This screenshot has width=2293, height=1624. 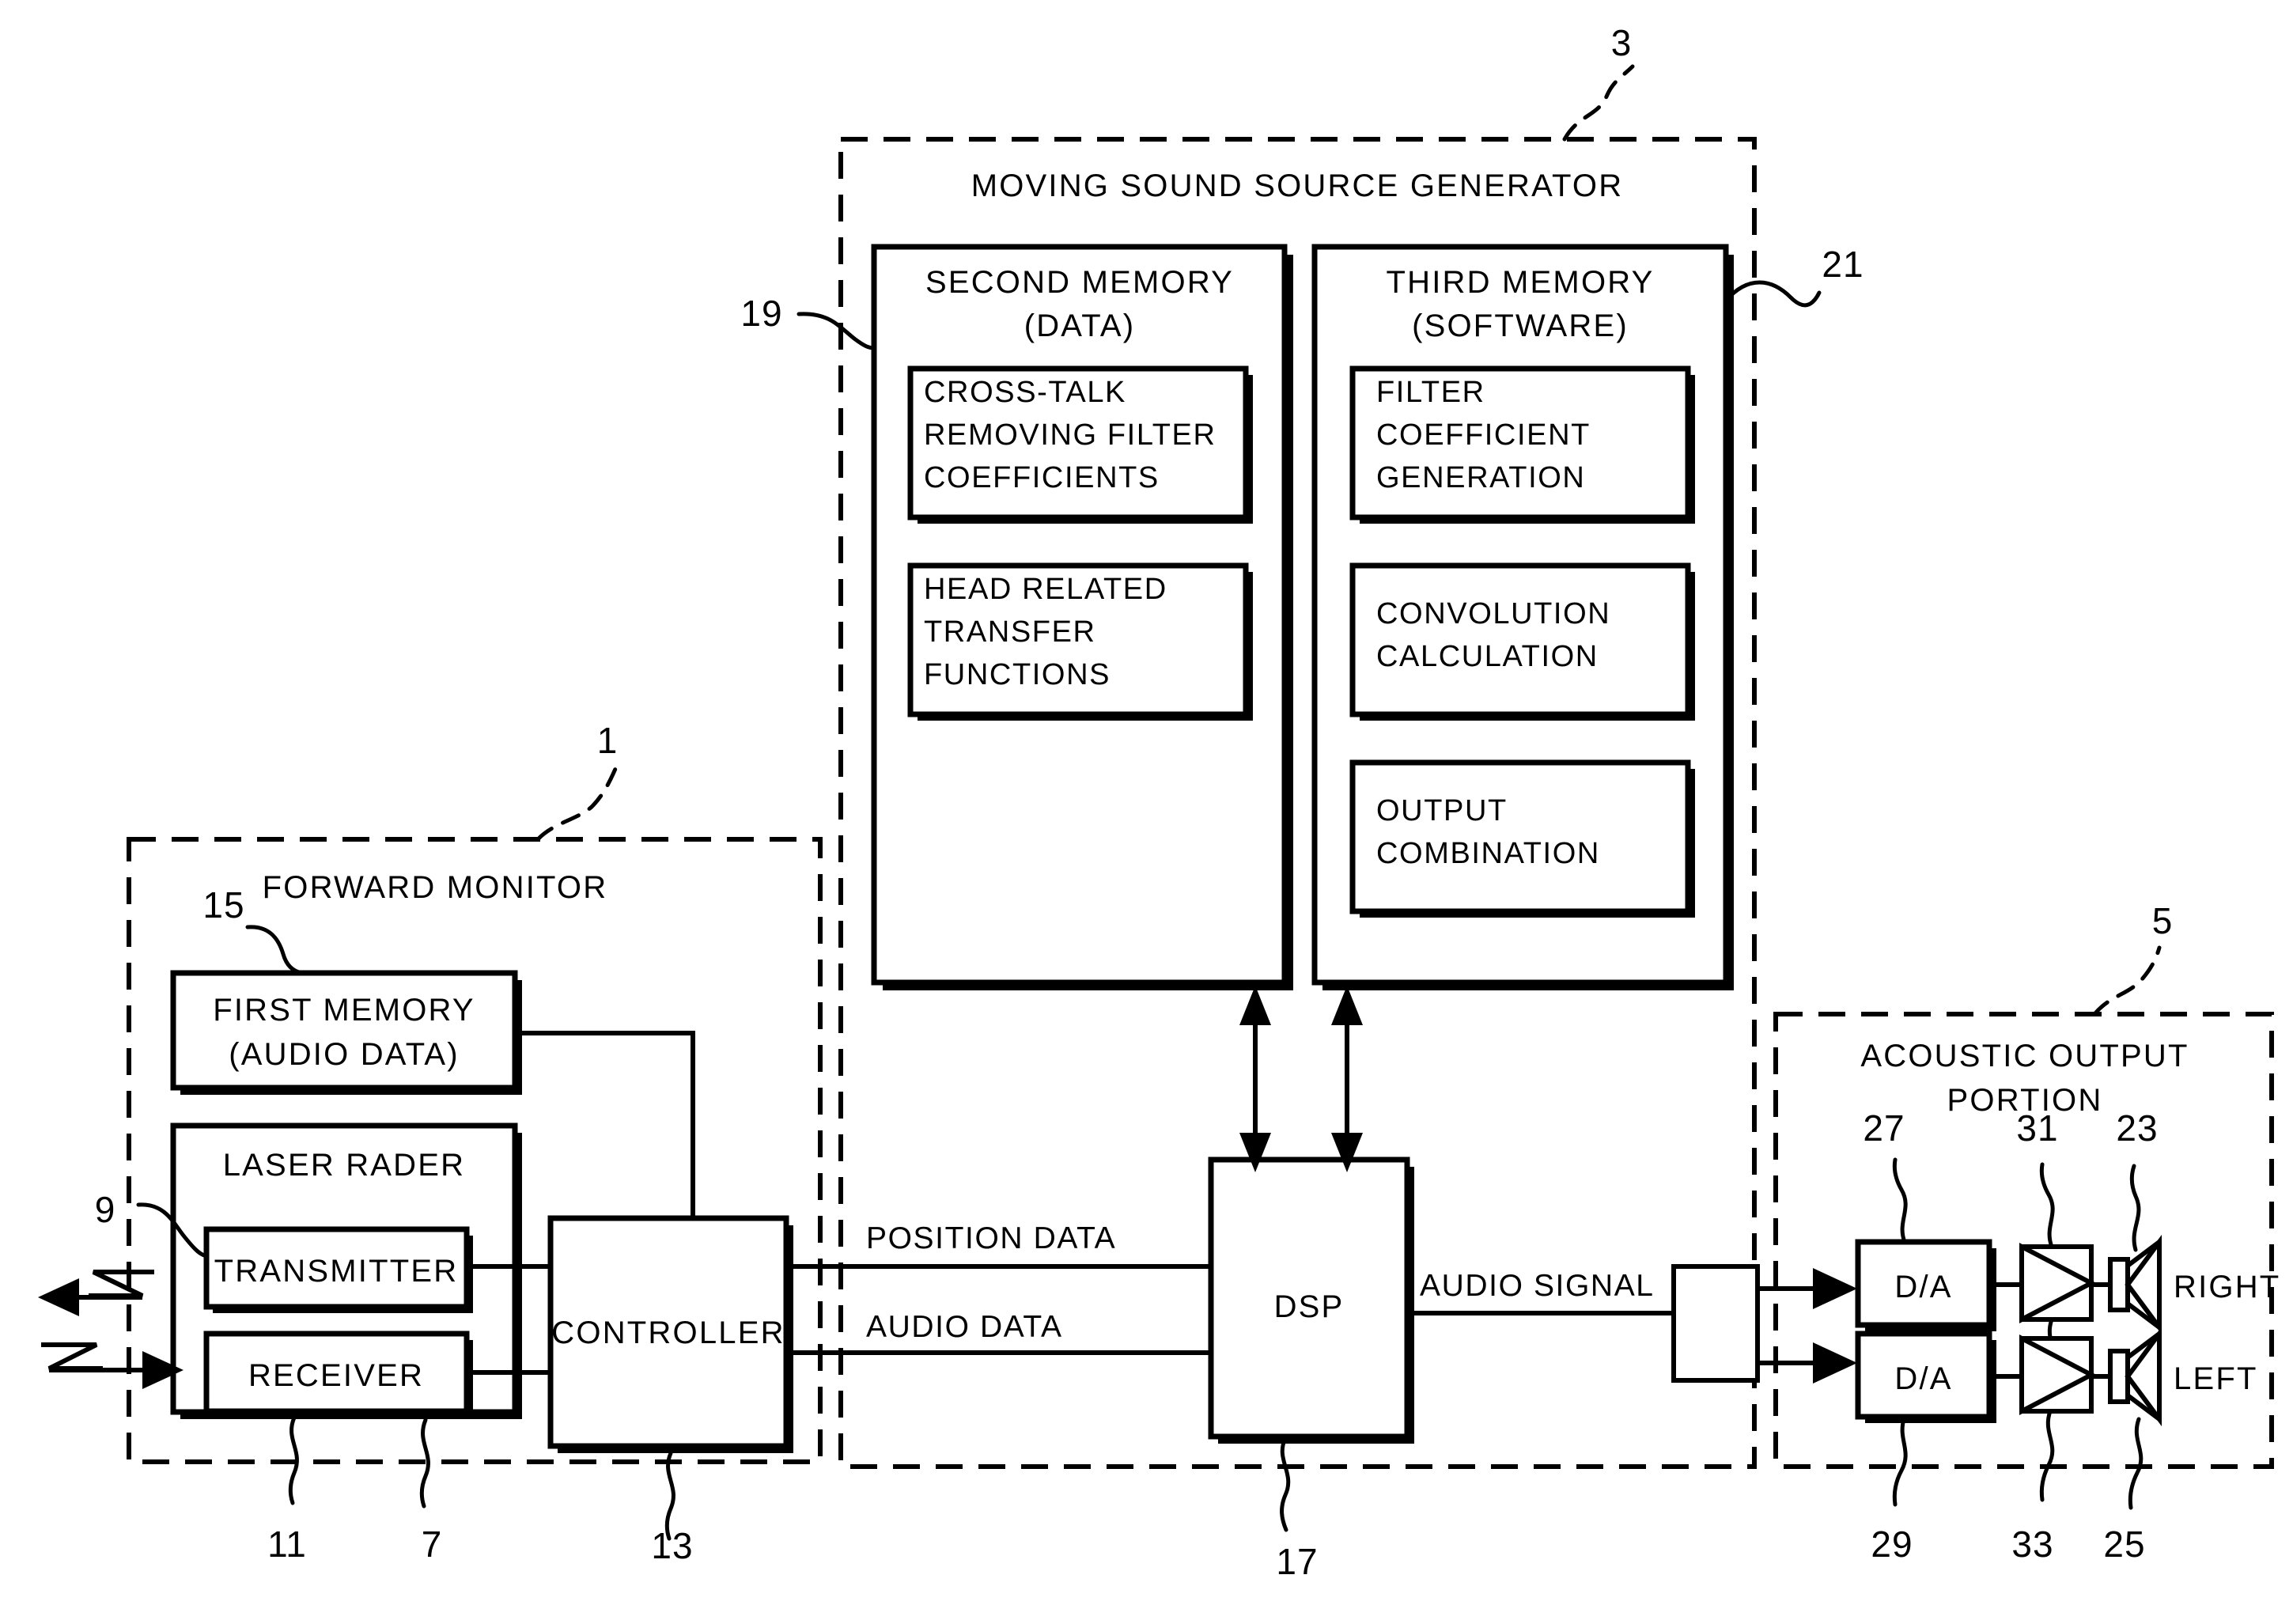 I want to click on convolution-line-1: CONVOLUTION, so click(x=1493, y=613).